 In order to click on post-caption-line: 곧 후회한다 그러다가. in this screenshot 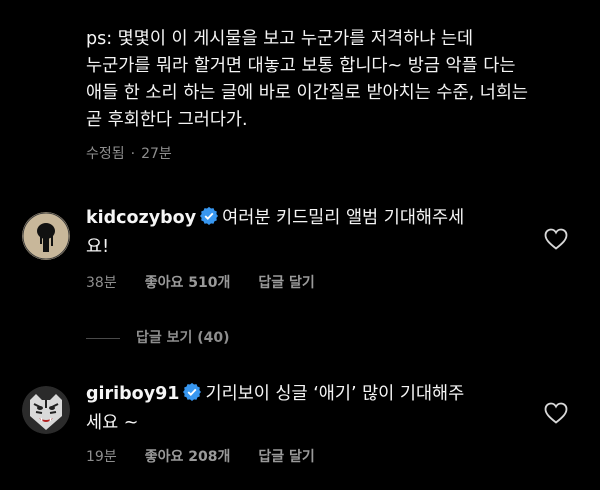, I will do `click(167, 120)`.